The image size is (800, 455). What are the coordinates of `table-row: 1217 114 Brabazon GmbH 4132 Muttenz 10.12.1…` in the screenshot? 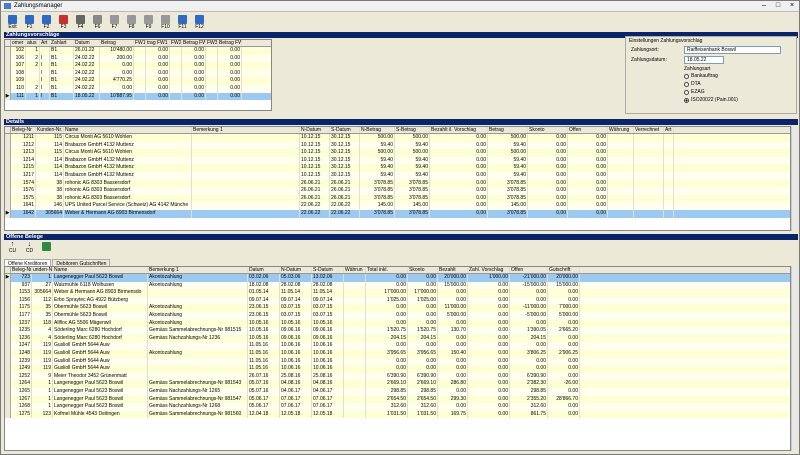 It's located at (397, 175).